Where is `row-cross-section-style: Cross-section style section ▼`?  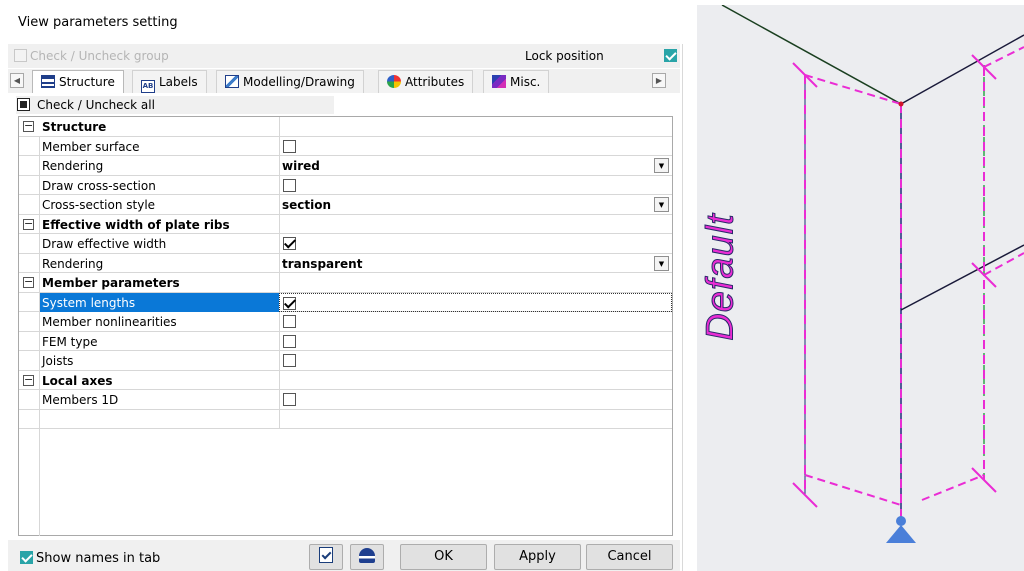 row-cross-section-style: Cross-section style section ▼ is located at coordinates (345, 205).